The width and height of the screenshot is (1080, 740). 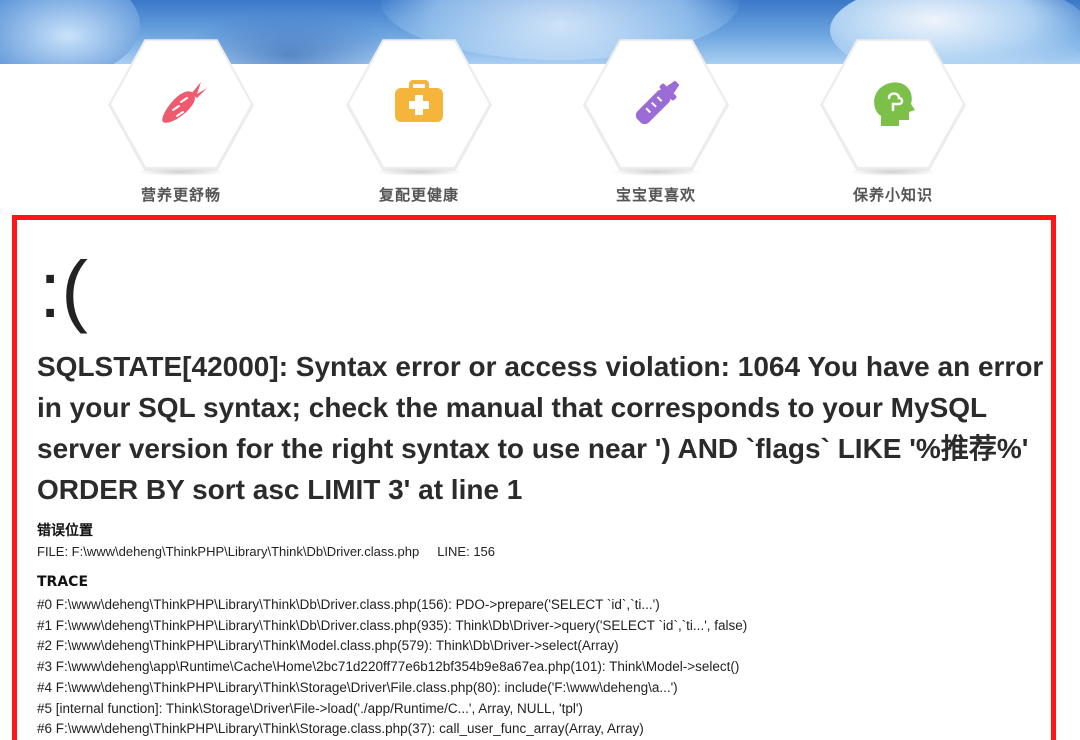 I want to click on error-location-title: 错误位置, so click(x=65, y=531).